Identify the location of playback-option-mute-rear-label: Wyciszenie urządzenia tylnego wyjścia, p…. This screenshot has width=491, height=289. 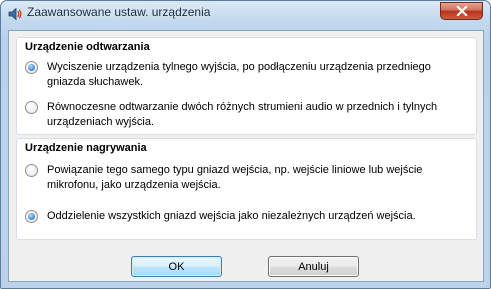
(239, 74).